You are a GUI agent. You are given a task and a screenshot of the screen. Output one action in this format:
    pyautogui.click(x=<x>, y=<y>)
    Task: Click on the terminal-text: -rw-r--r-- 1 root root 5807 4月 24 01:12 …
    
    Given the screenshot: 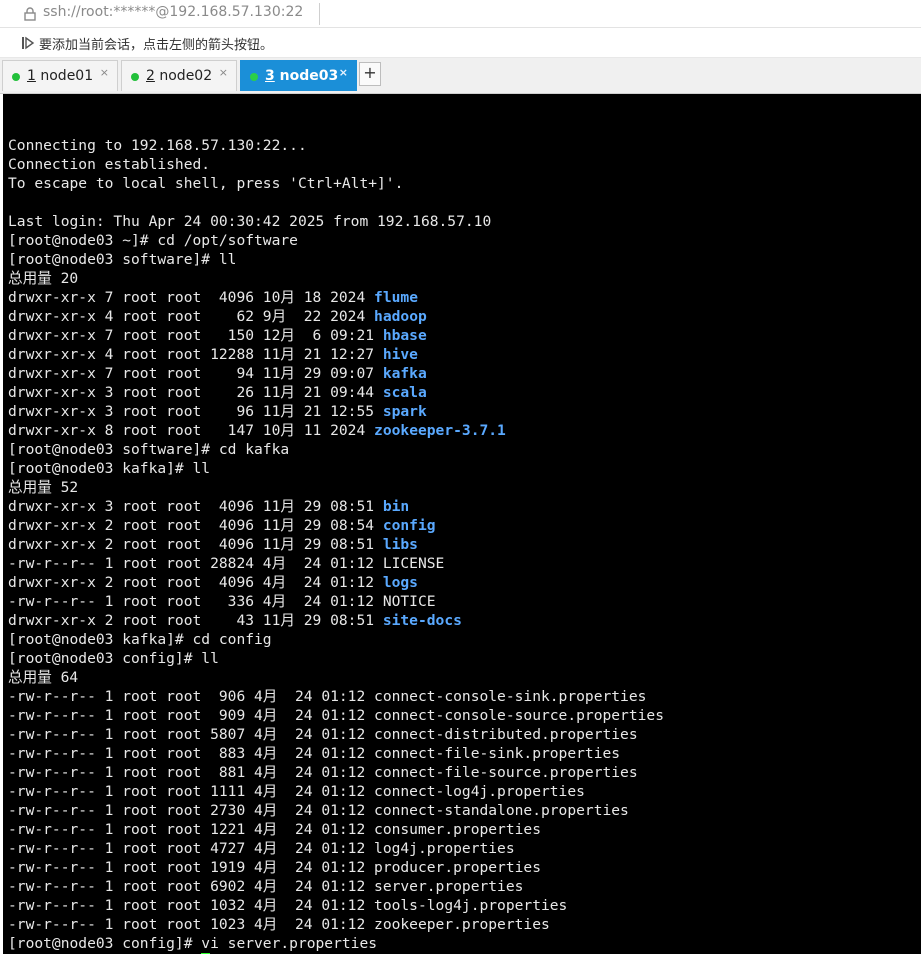 What is the action you would take?
    pyautogui.click(x=323, y=734)
    